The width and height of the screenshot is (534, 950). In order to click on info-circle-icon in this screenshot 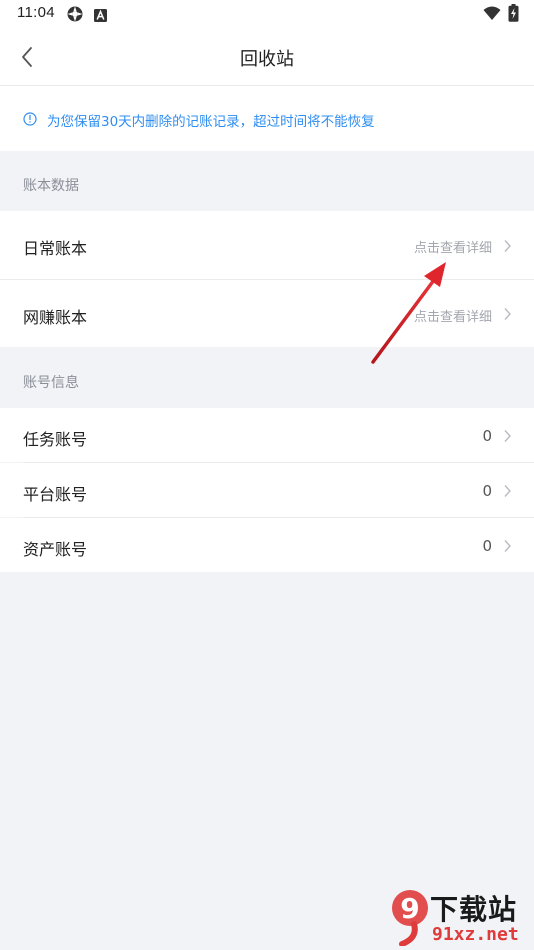, I will do `click(30, 120)`.